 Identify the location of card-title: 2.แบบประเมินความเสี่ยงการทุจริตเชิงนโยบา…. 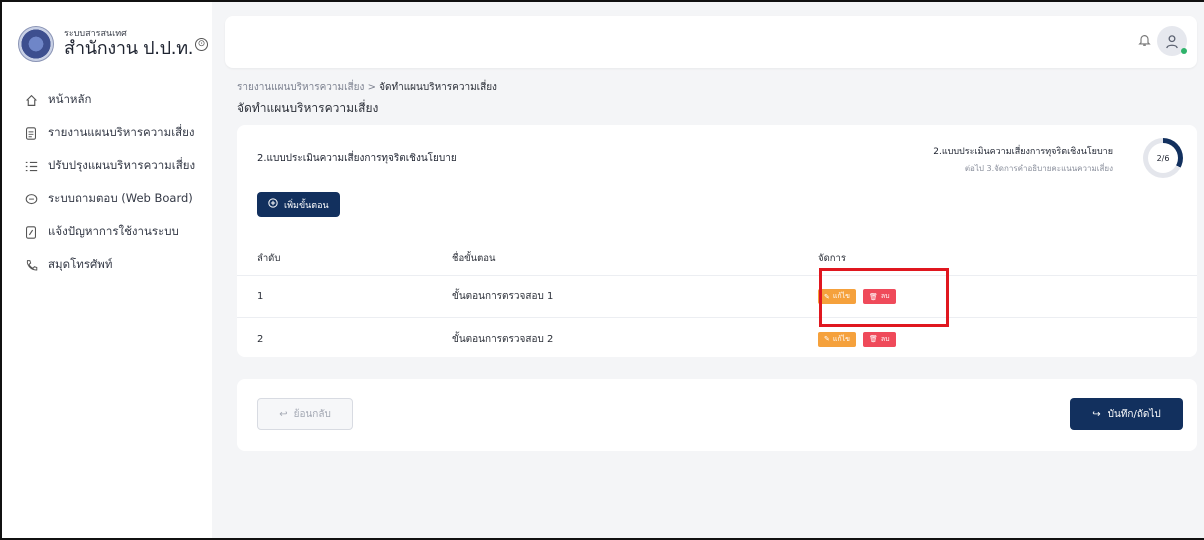
(357, 158).